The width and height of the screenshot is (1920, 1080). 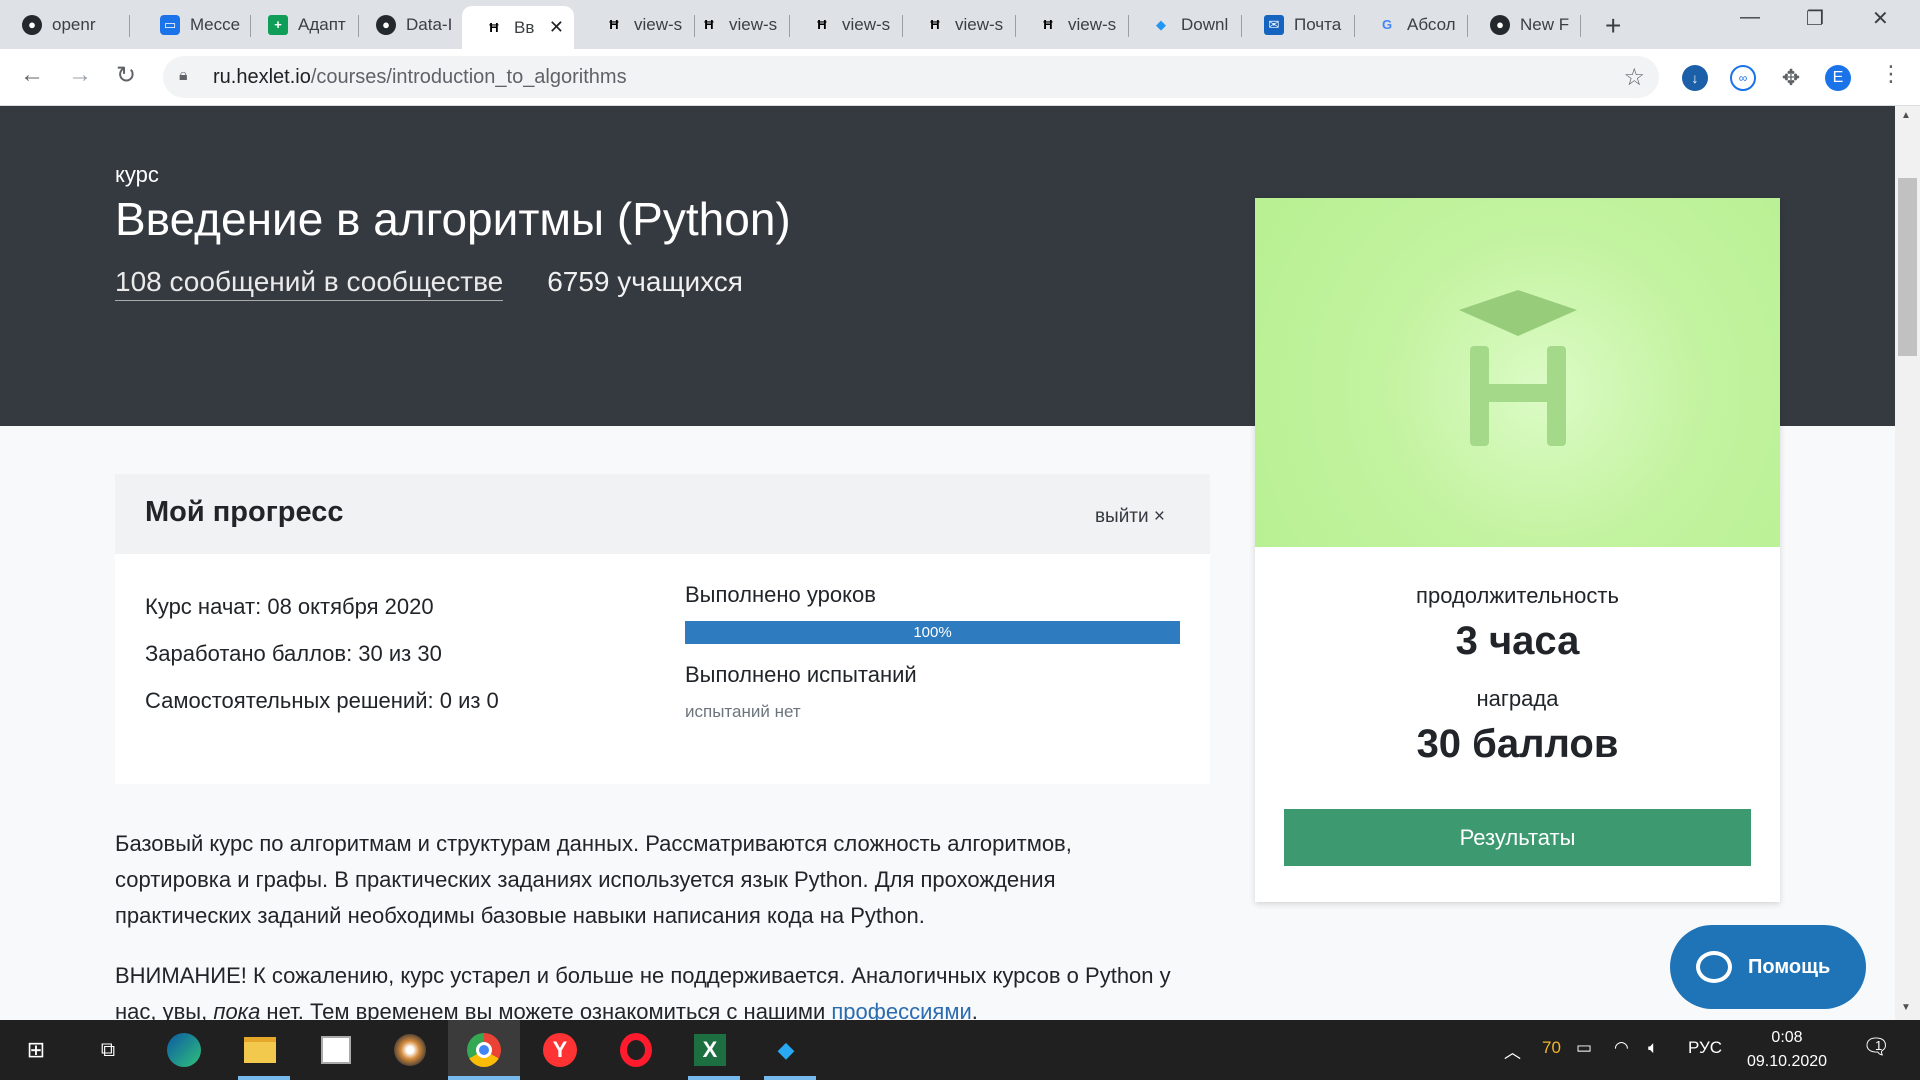 I want to click on tab-title: Downl, so click(x=1205, y=24).